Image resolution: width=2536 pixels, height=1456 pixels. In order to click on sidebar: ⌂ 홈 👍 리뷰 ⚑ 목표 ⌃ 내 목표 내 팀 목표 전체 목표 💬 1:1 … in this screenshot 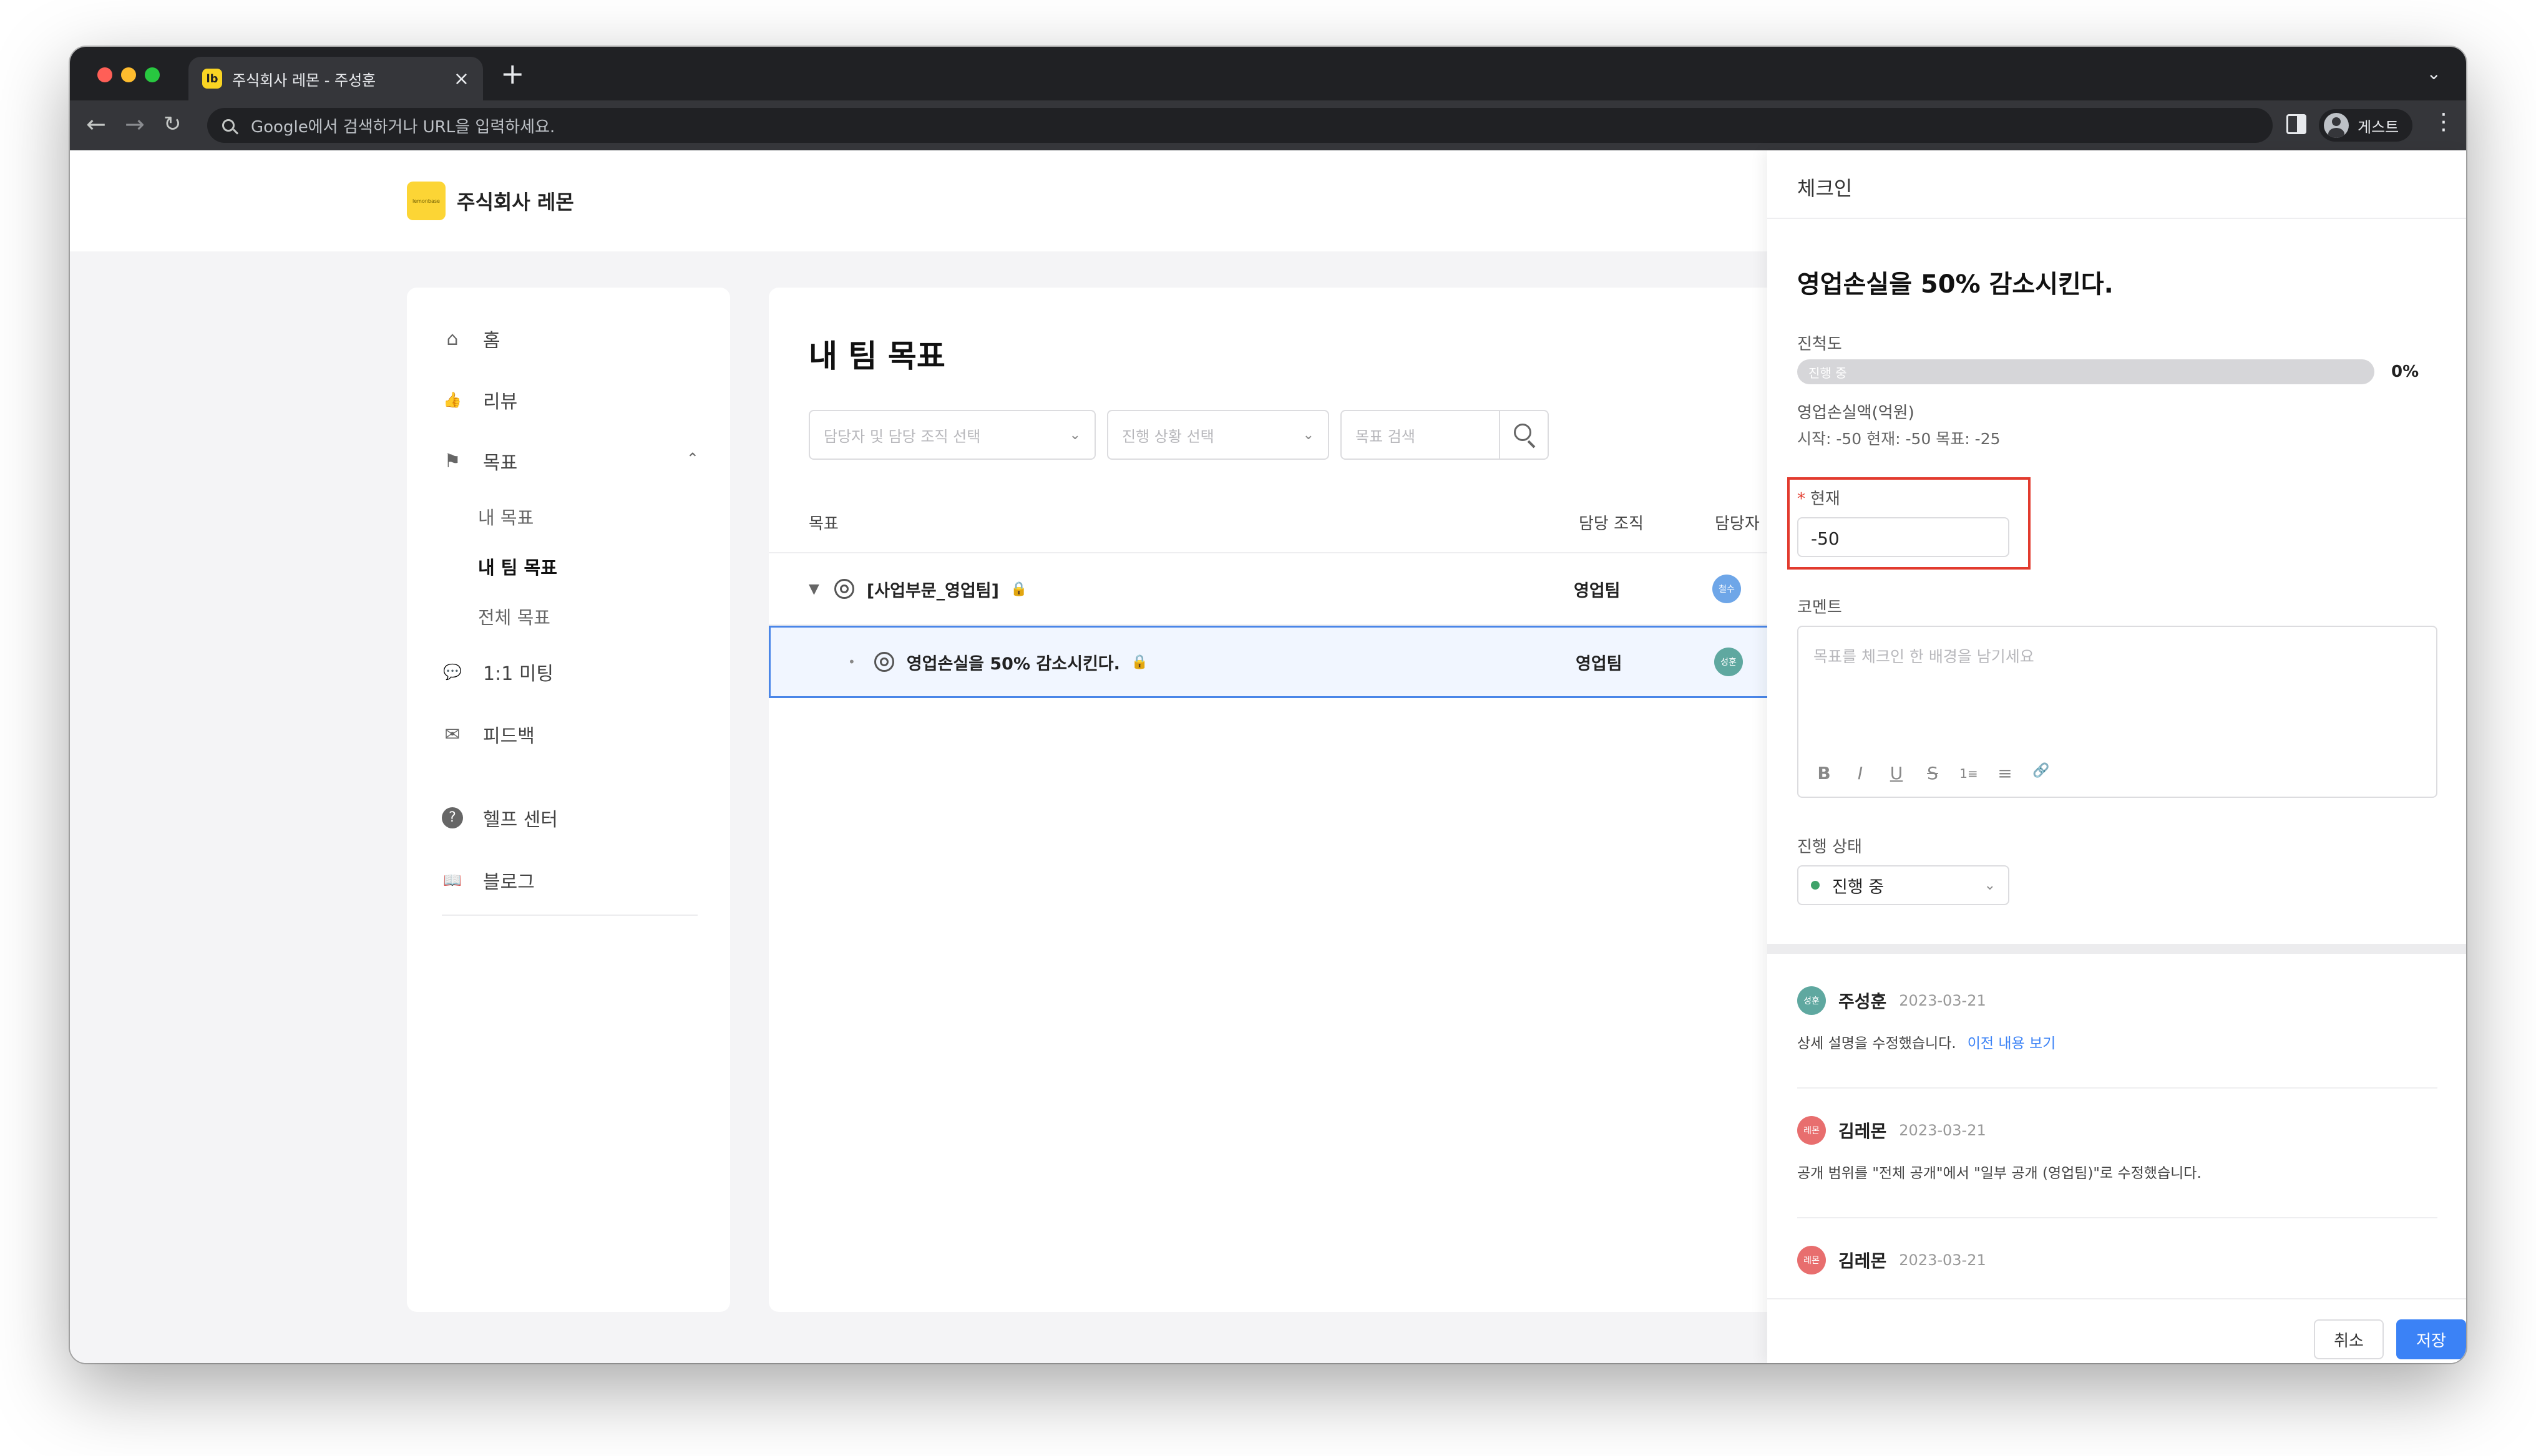, I will do `click(568, 800)`.